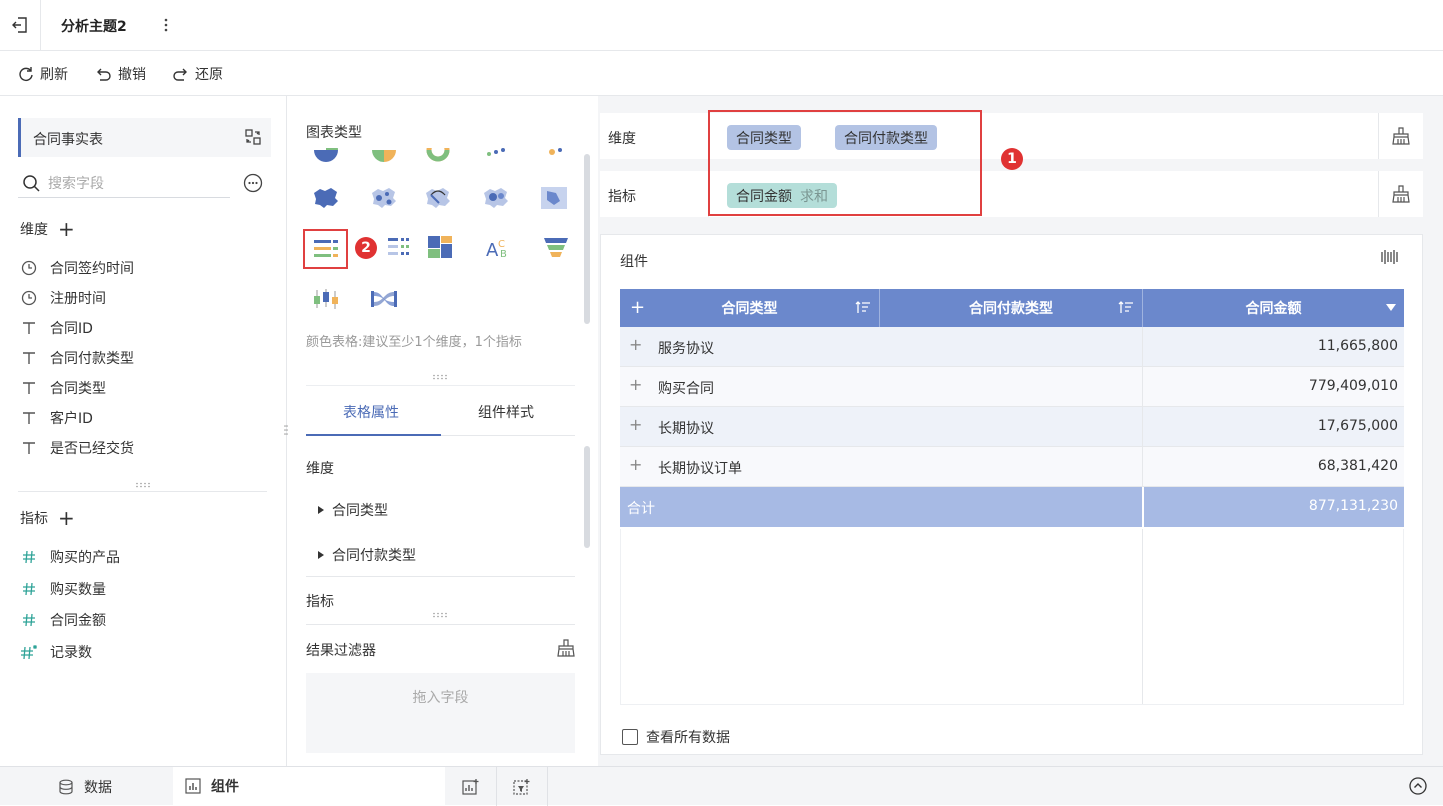  What do you see at coordinates (253, 183) in the screenshot?
I see `field-options-button` at bounding box center [253, 183].